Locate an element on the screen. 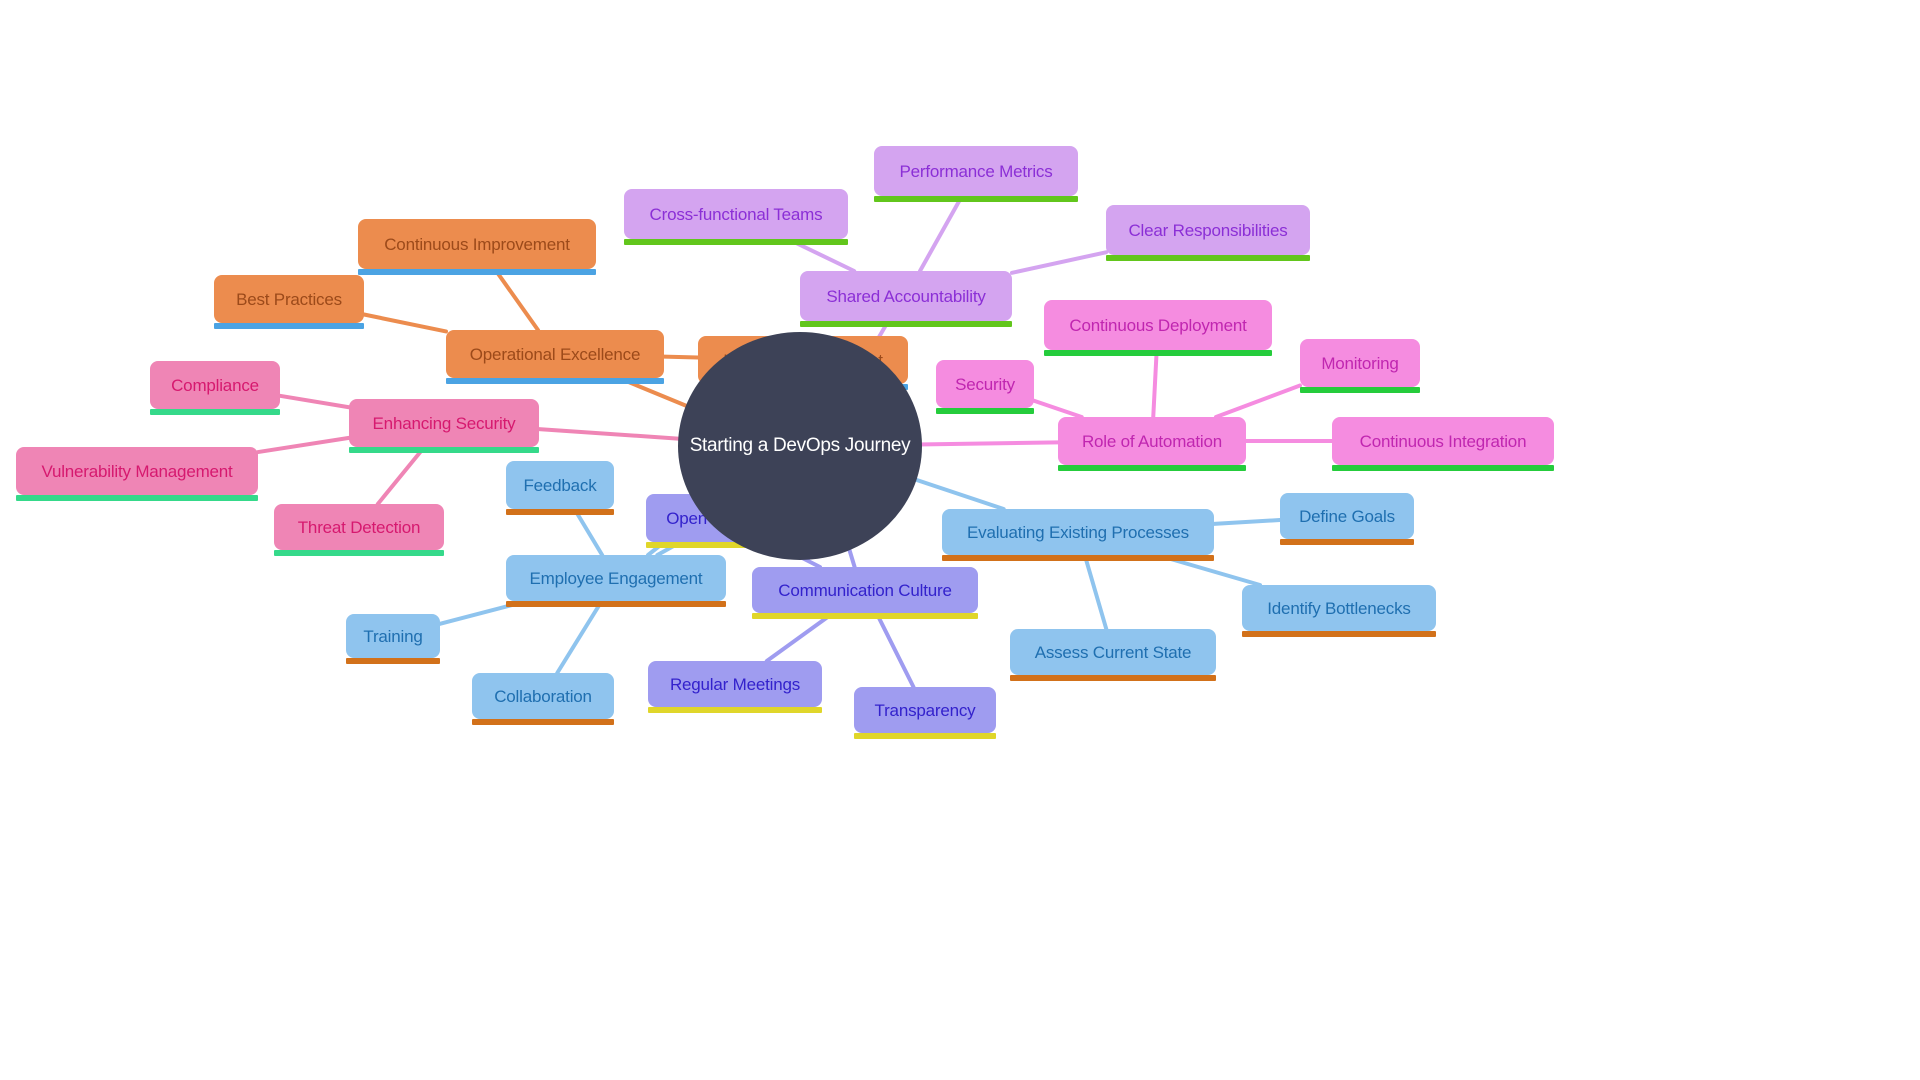 The width and height of the screenshot is (1920, 1080). mindmap-node-clear-responsibilities: Clear Responsibilities is located at coordinates (1208, 233).